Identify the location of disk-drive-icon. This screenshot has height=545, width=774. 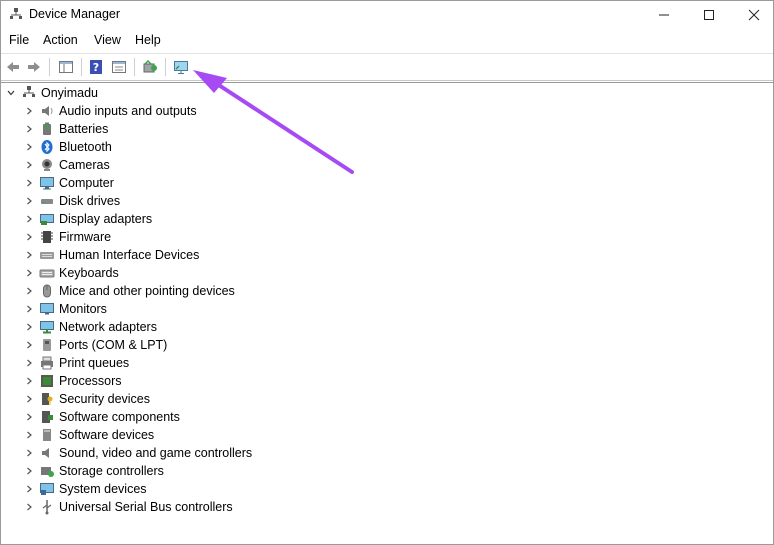
(47, 201).